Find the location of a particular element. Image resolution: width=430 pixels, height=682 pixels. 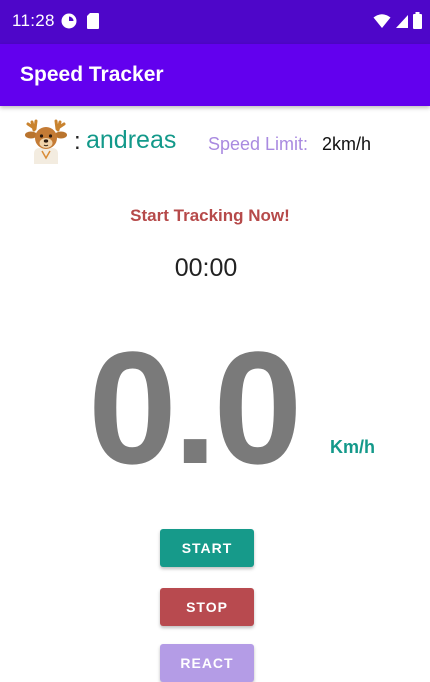

deer-avatar-icon is located at coordinates (46, 142).